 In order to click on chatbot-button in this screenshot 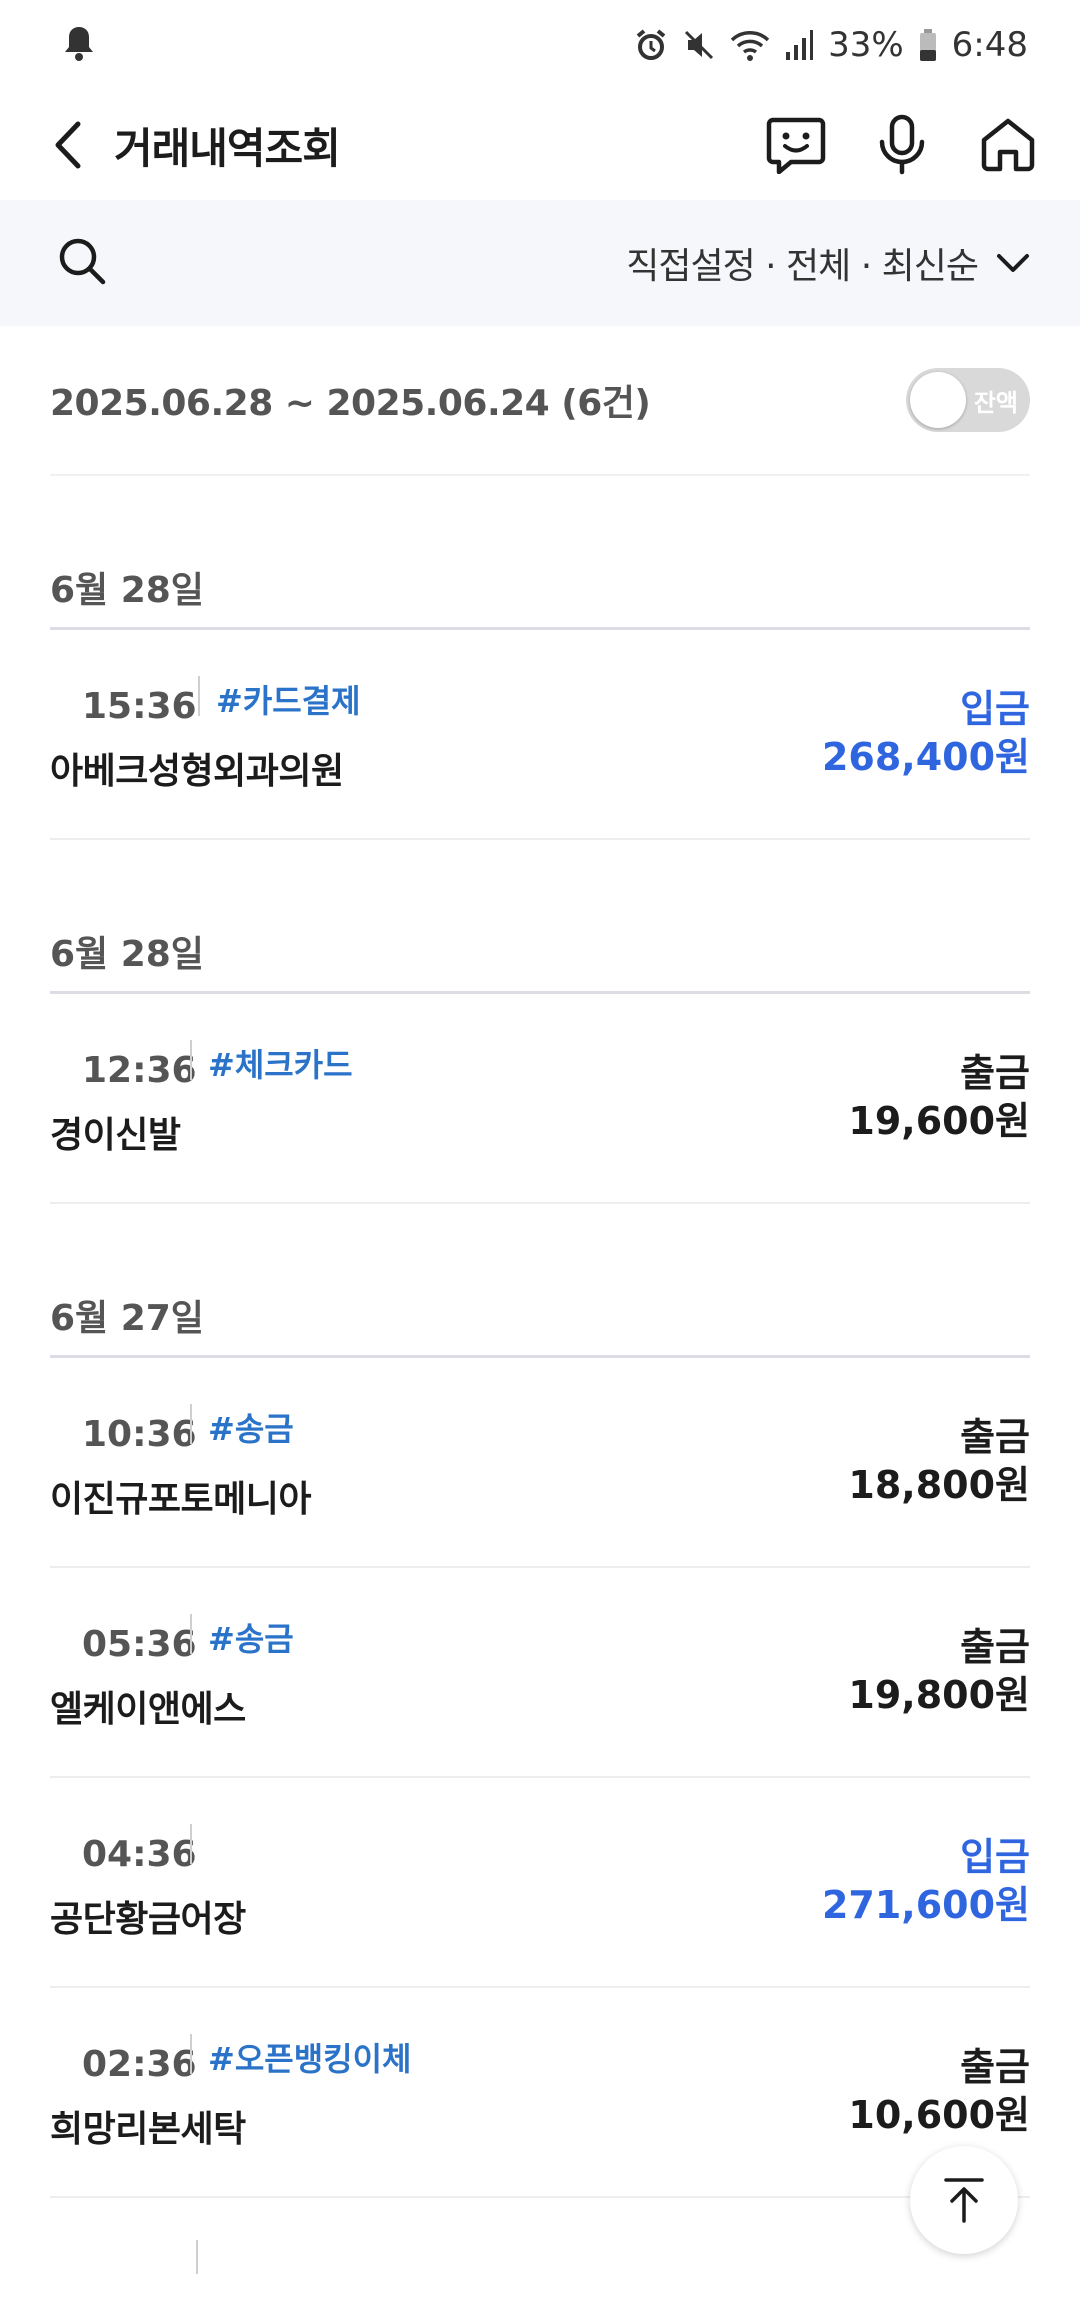, I will do `click(796, 145)`.